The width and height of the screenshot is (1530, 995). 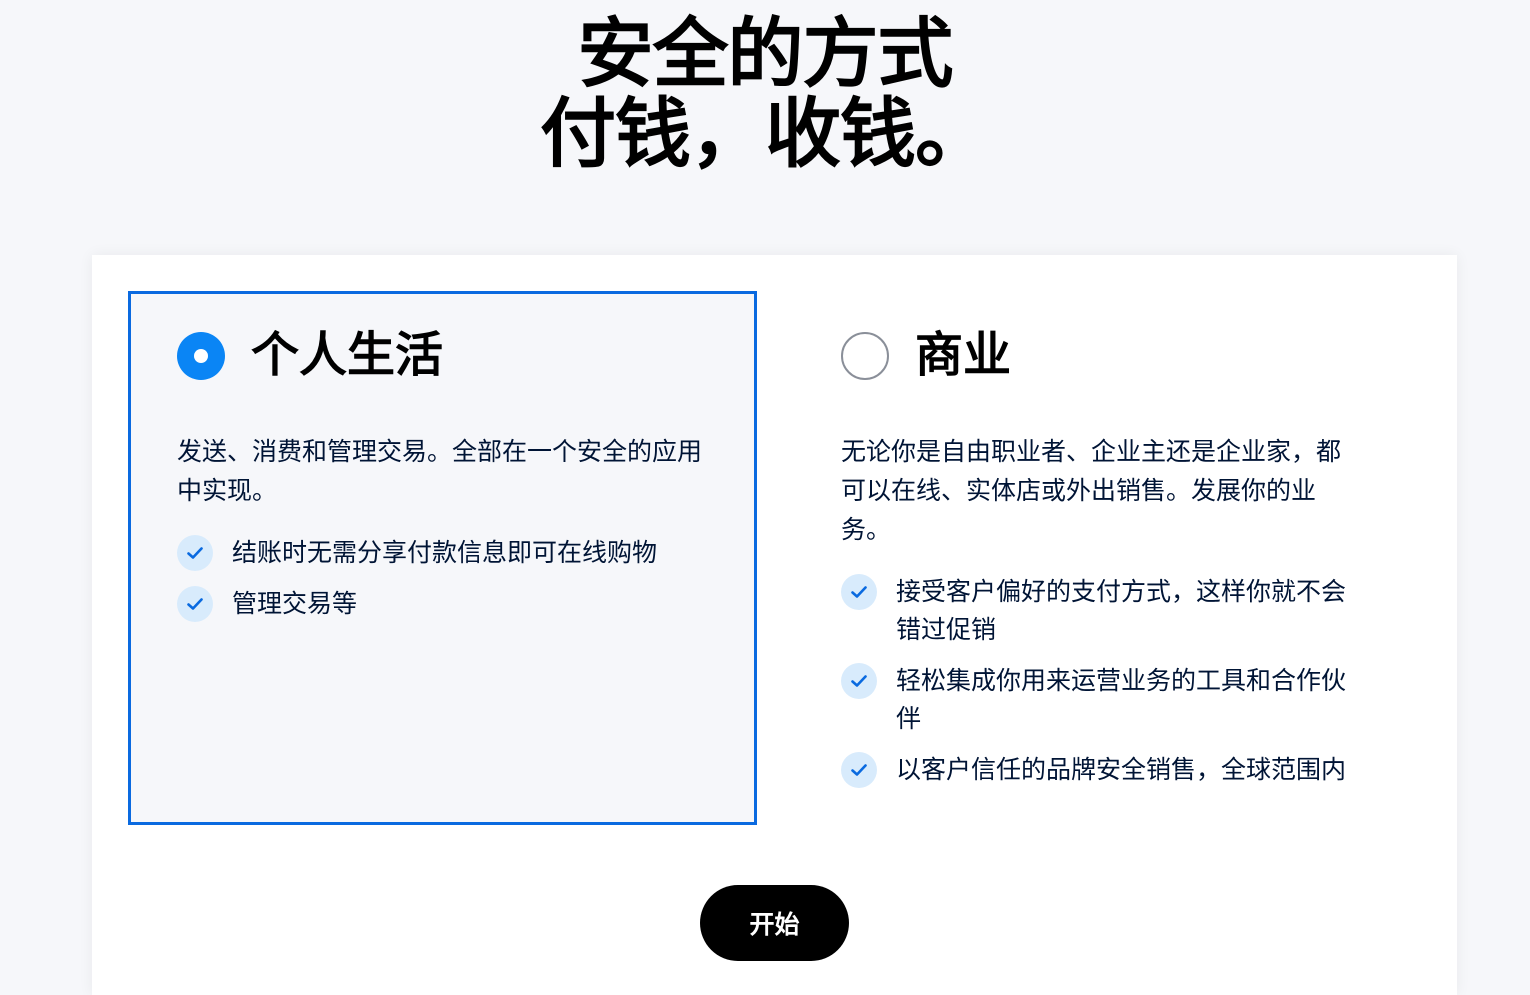 I want to click on radio-unselected-icon, so click(x=865, y=356).